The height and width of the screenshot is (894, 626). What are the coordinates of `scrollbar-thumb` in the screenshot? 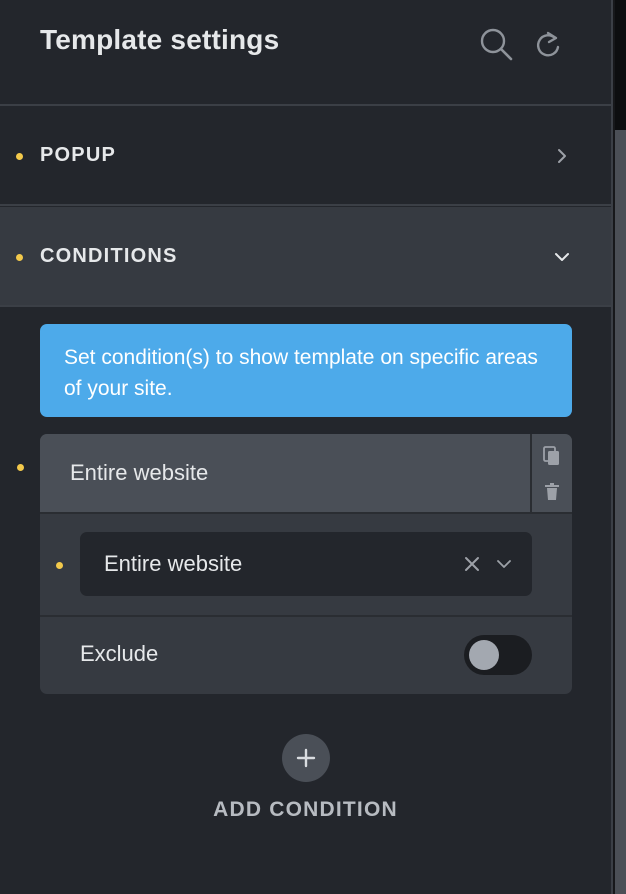 It's located at (620, 65).